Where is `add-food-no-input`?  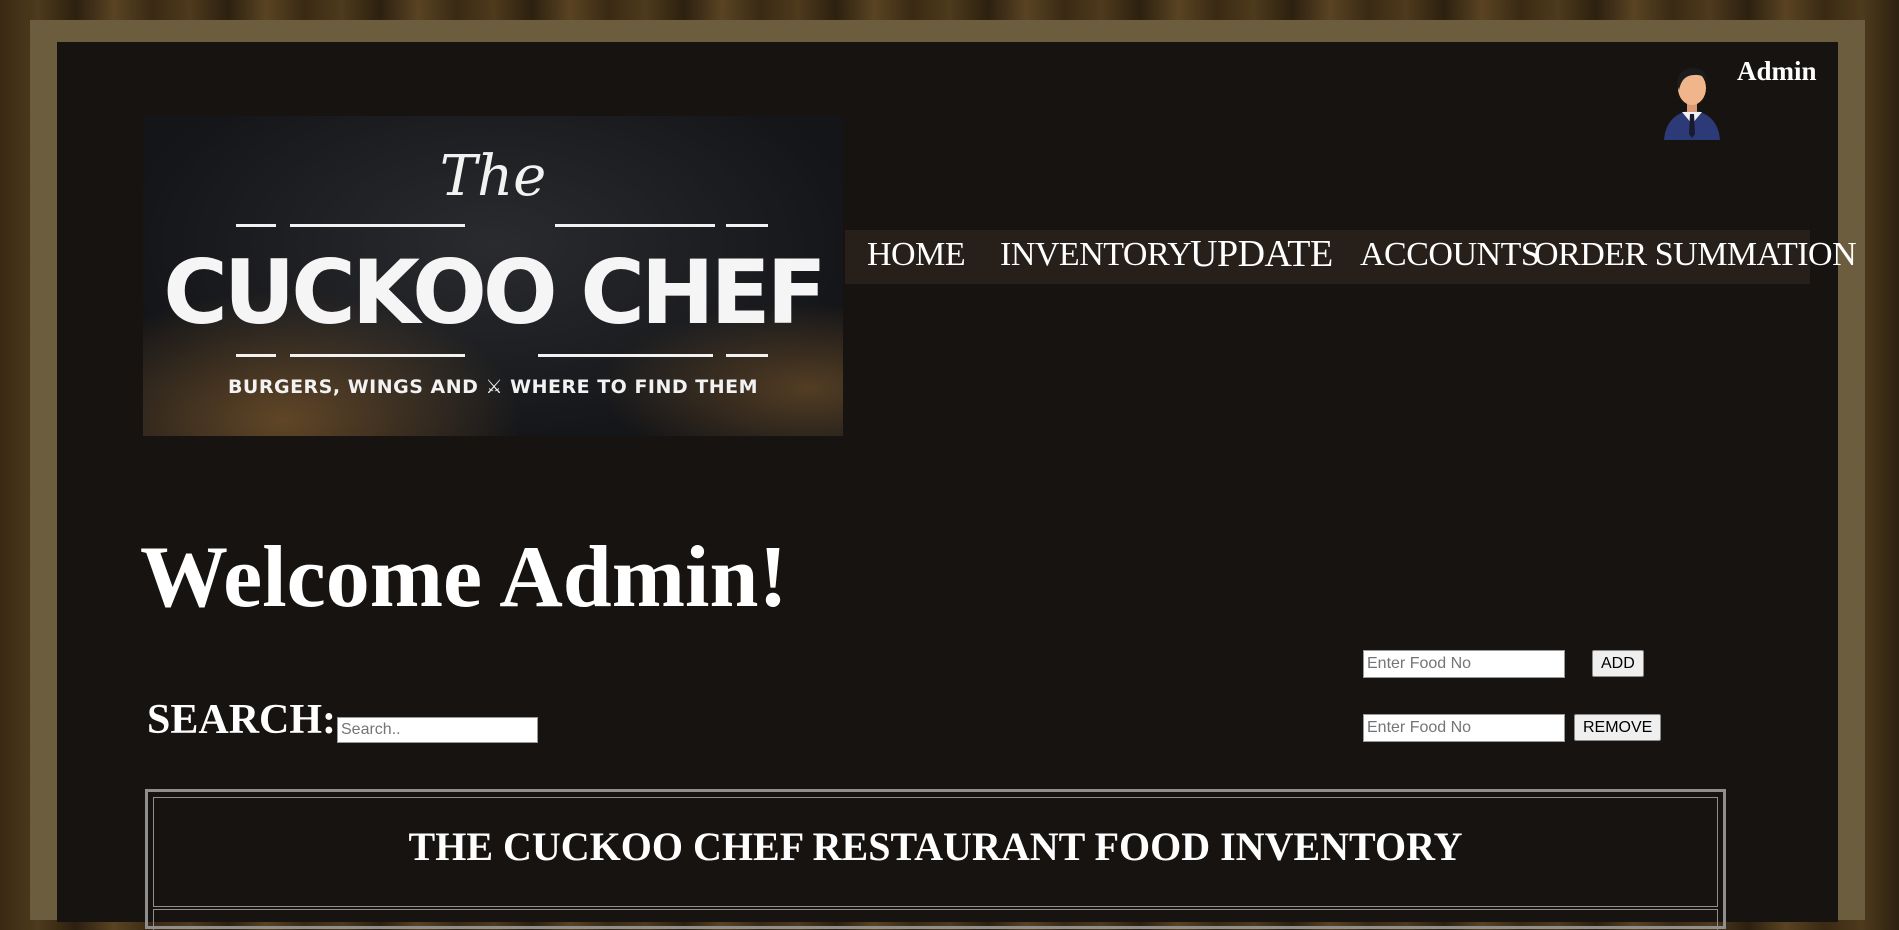 add-food-no-input is located at coordinates (1464, 664).